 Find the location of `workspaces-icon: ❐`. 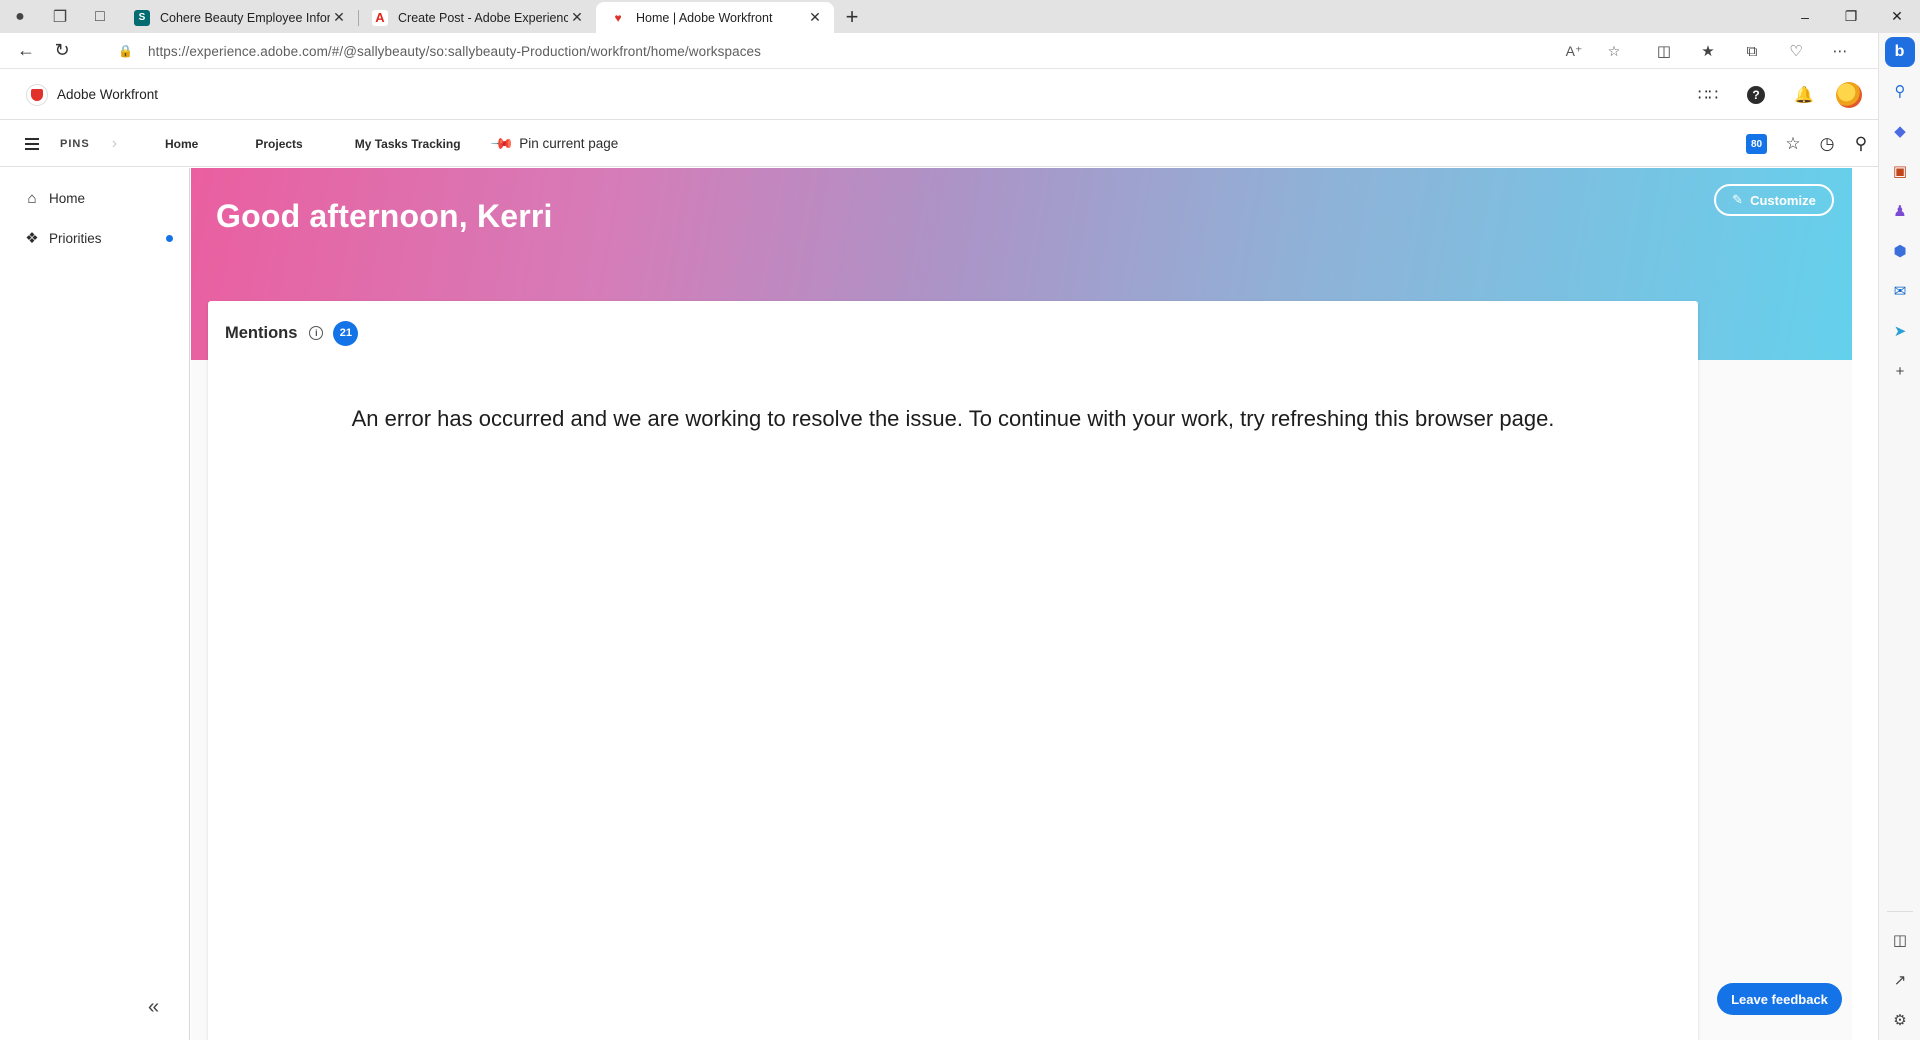

workspaces-icon: ❐ is located at coordinates (60, 16).